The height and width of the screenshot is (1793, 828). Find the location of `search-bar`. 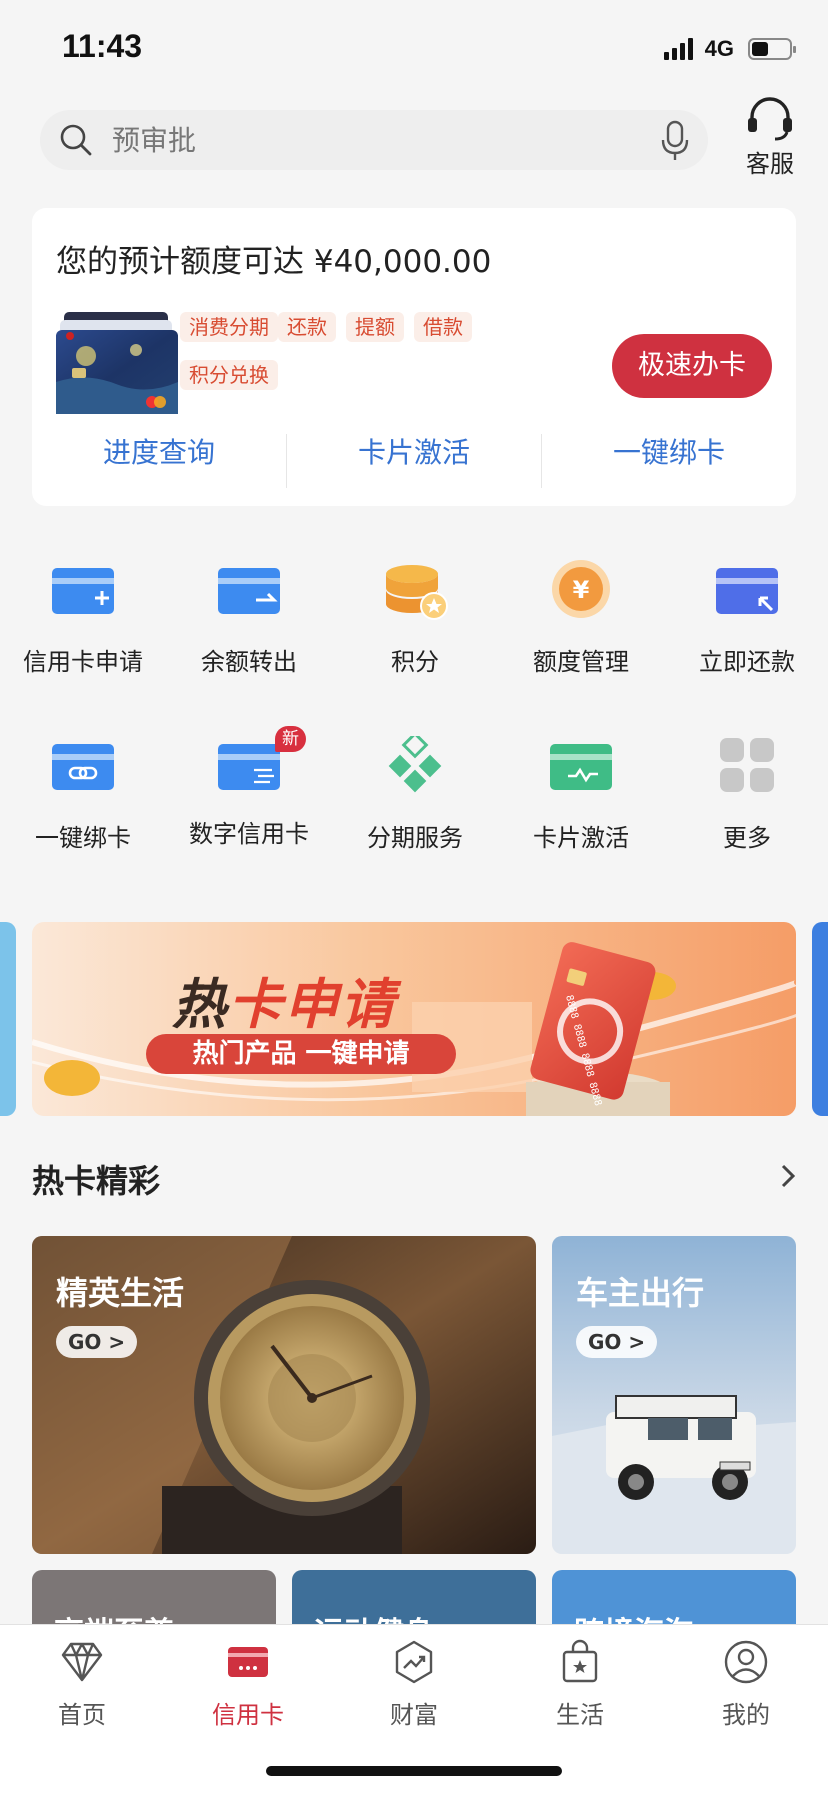

search-bar is located at coordinates (374, 140).